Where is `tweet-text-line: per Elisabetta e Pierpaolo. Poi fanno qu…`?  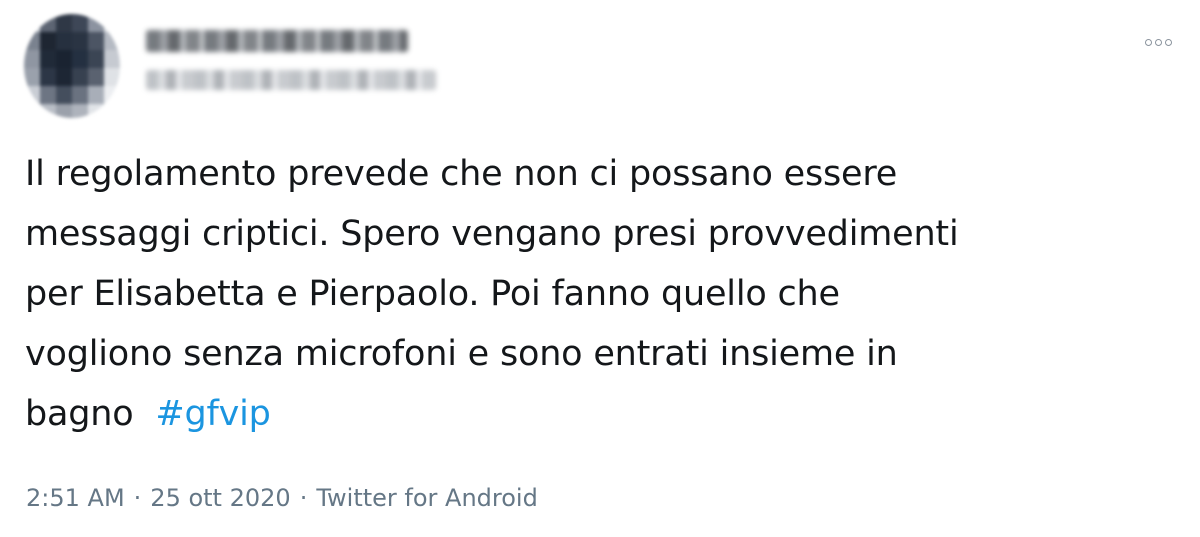 tweet-text-line: per Elisabetta e Pierpaolo. Poi fanno qu… is located at coordinates (432, 294).